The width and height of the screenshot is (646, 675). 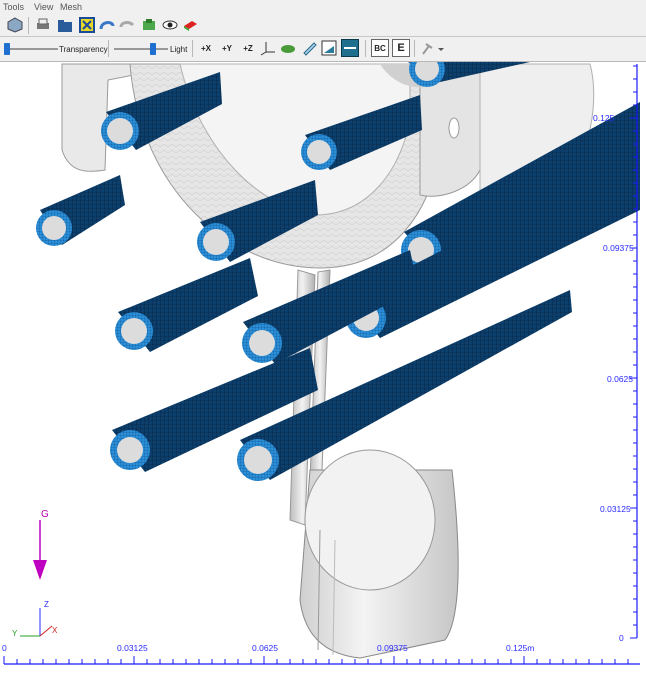 I want to click on axes-icon, so click(x=267, y=49).